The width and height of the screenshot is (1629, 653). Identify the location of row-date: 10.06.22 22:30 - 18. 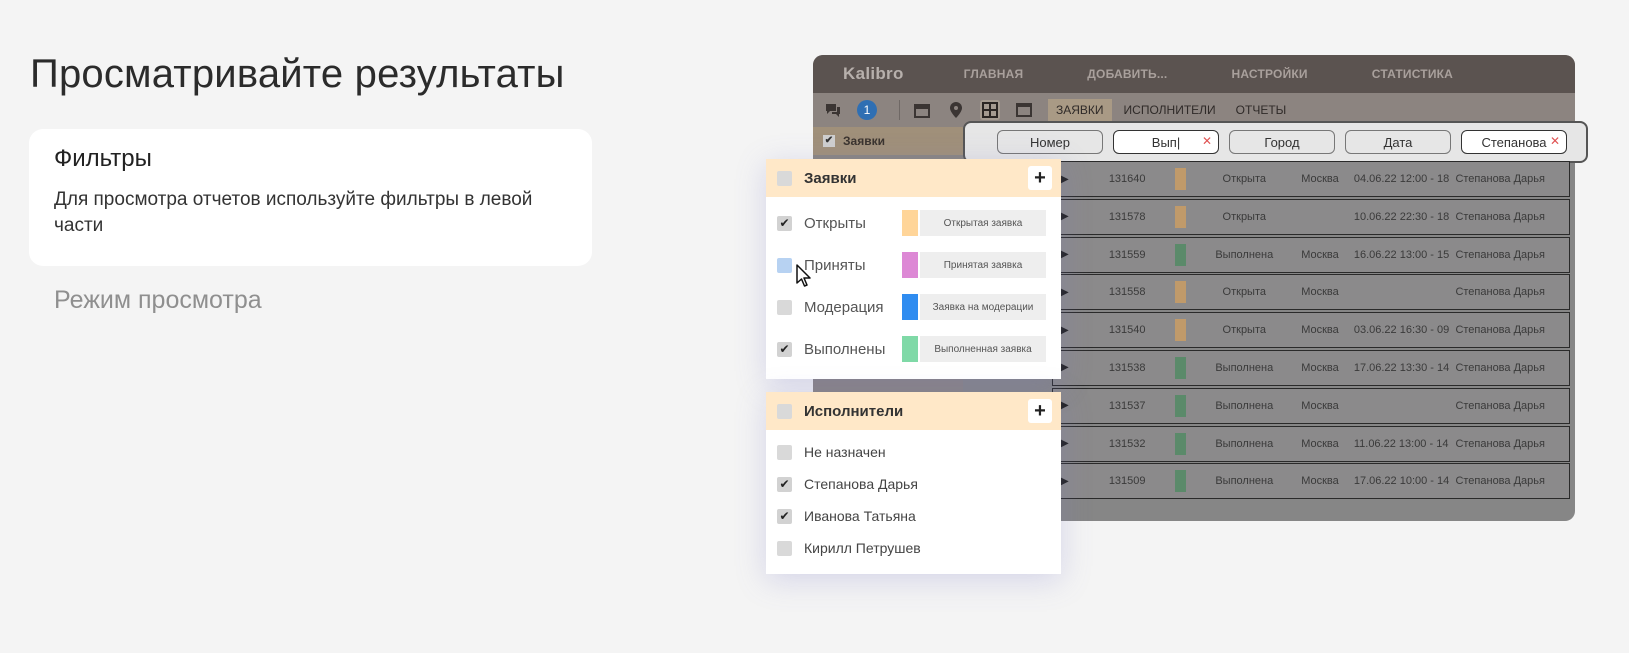
(1401, 216).